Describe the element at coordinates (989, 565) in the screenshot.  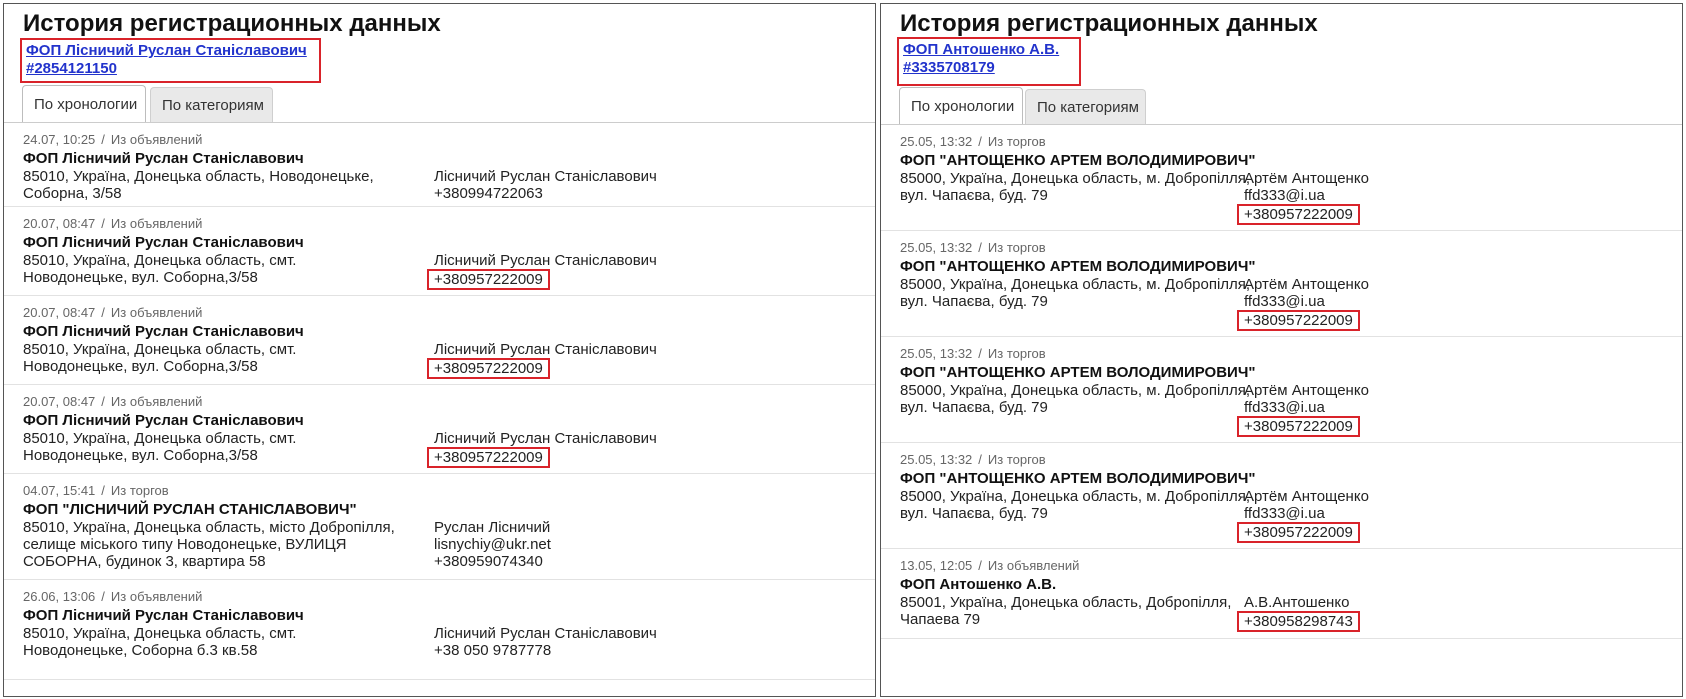
I see `entry-meta: 13.05, 12:05 / Из объявлений` at that location.